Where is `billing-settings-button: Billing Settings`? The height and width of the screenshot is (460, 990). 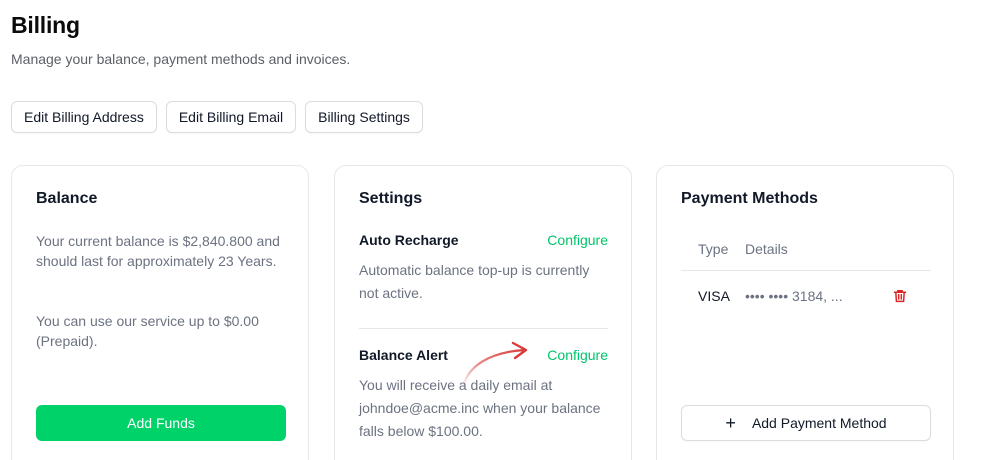 billing-settings-button: Billing Settings is located at coordinates (364, 117).